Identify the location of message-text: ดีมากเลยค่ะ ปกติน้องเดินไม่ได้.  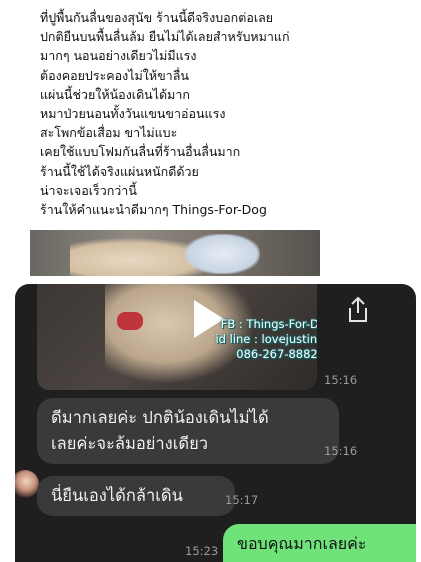
(160, 417).